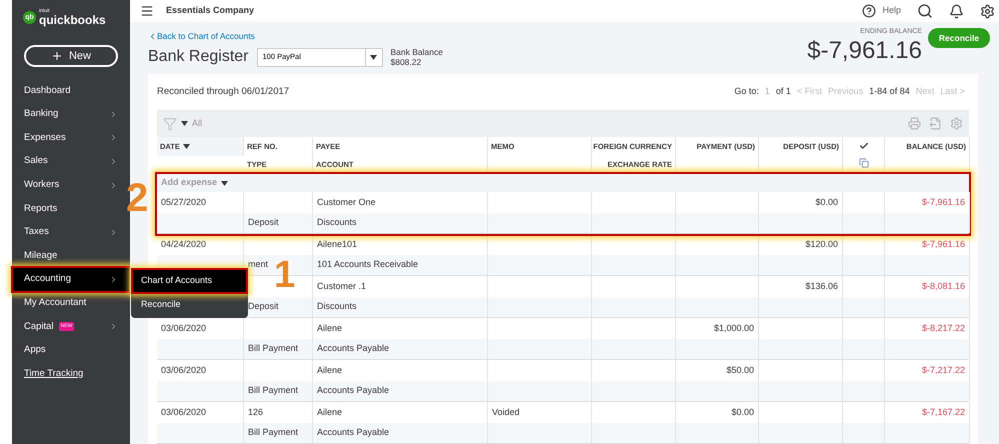  What do you see at coordinates (943, 412) in the screenshot?
I see `table-cell-text: $-7,167.22` at bounding box center [943, 412].